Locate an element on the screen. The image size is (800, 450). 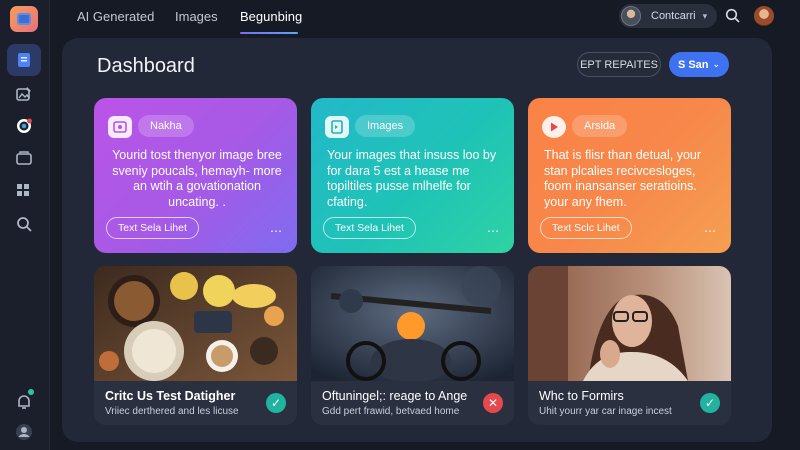
image-card-title: Critc Us Test Datigher is located at coordinates (170, 396).